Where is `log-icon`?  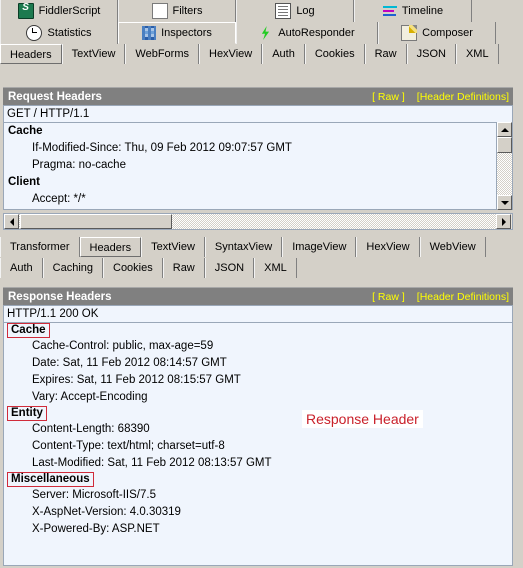
log-icon is located at coordinates (283, 11).